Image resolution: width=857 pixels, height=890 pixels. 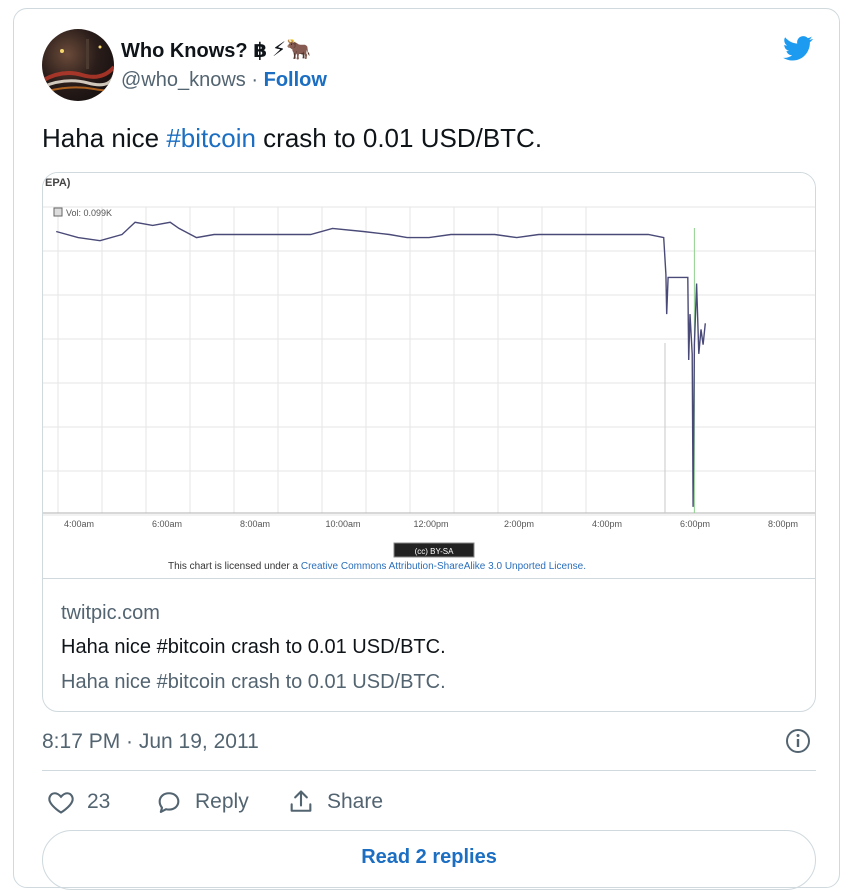 I want to click on legend-swatch, so click(x=58, y=212).